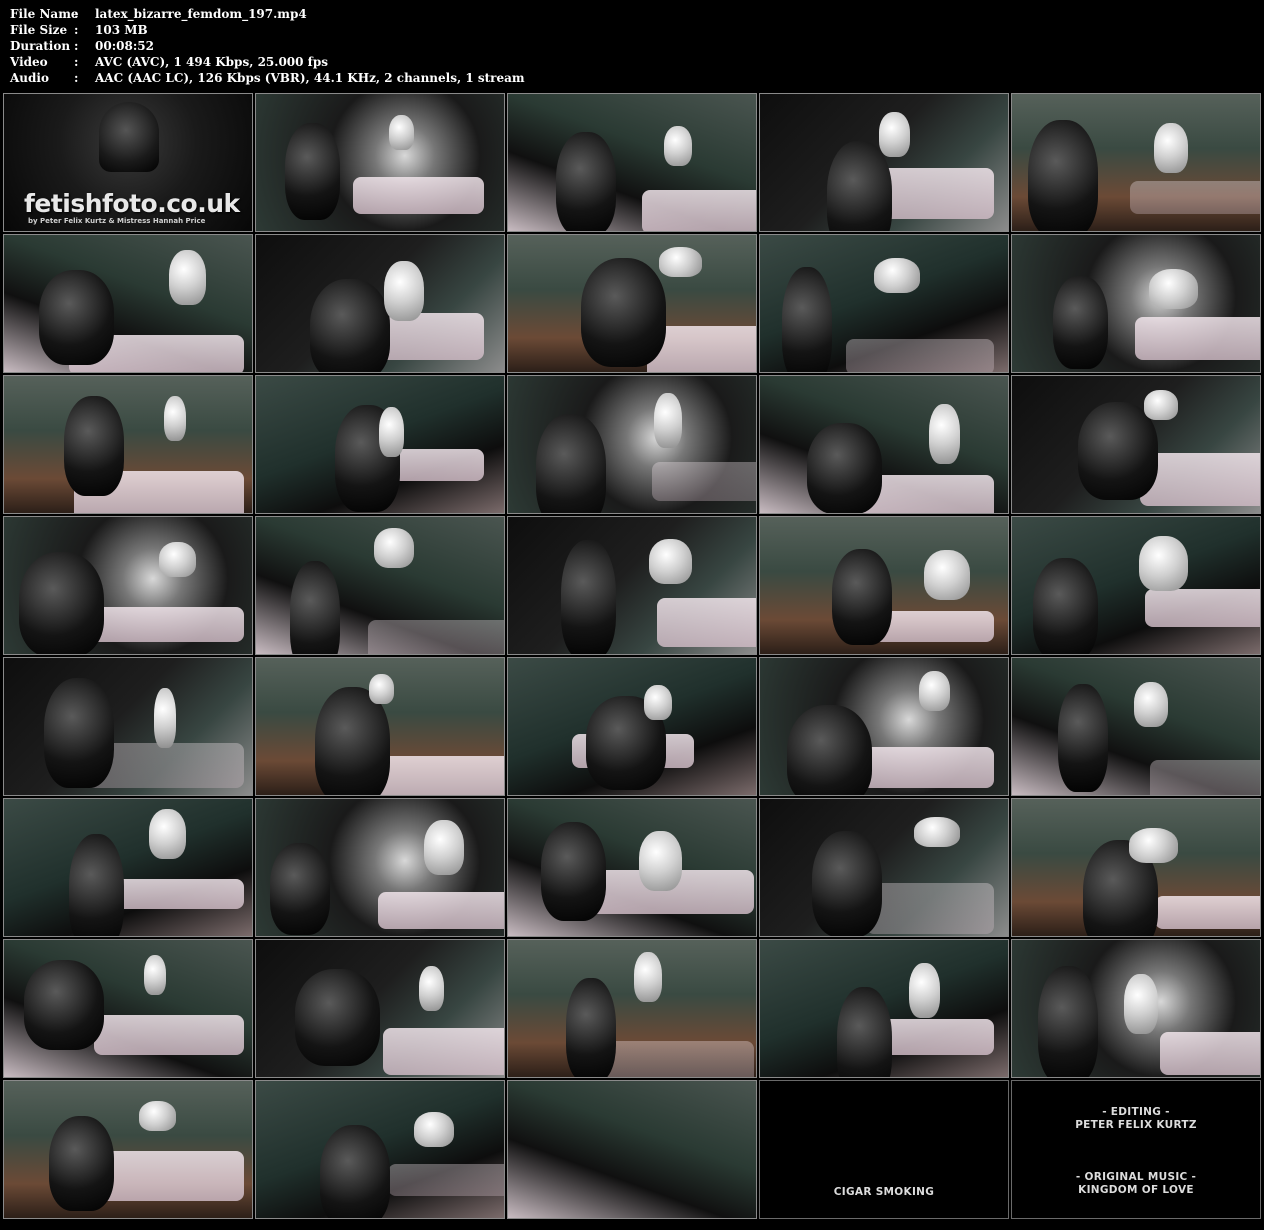 Image resolution: width=1264 pixels, height=1230 pixels. I want to click on info-value: 00:08:52, so click(124, 46).